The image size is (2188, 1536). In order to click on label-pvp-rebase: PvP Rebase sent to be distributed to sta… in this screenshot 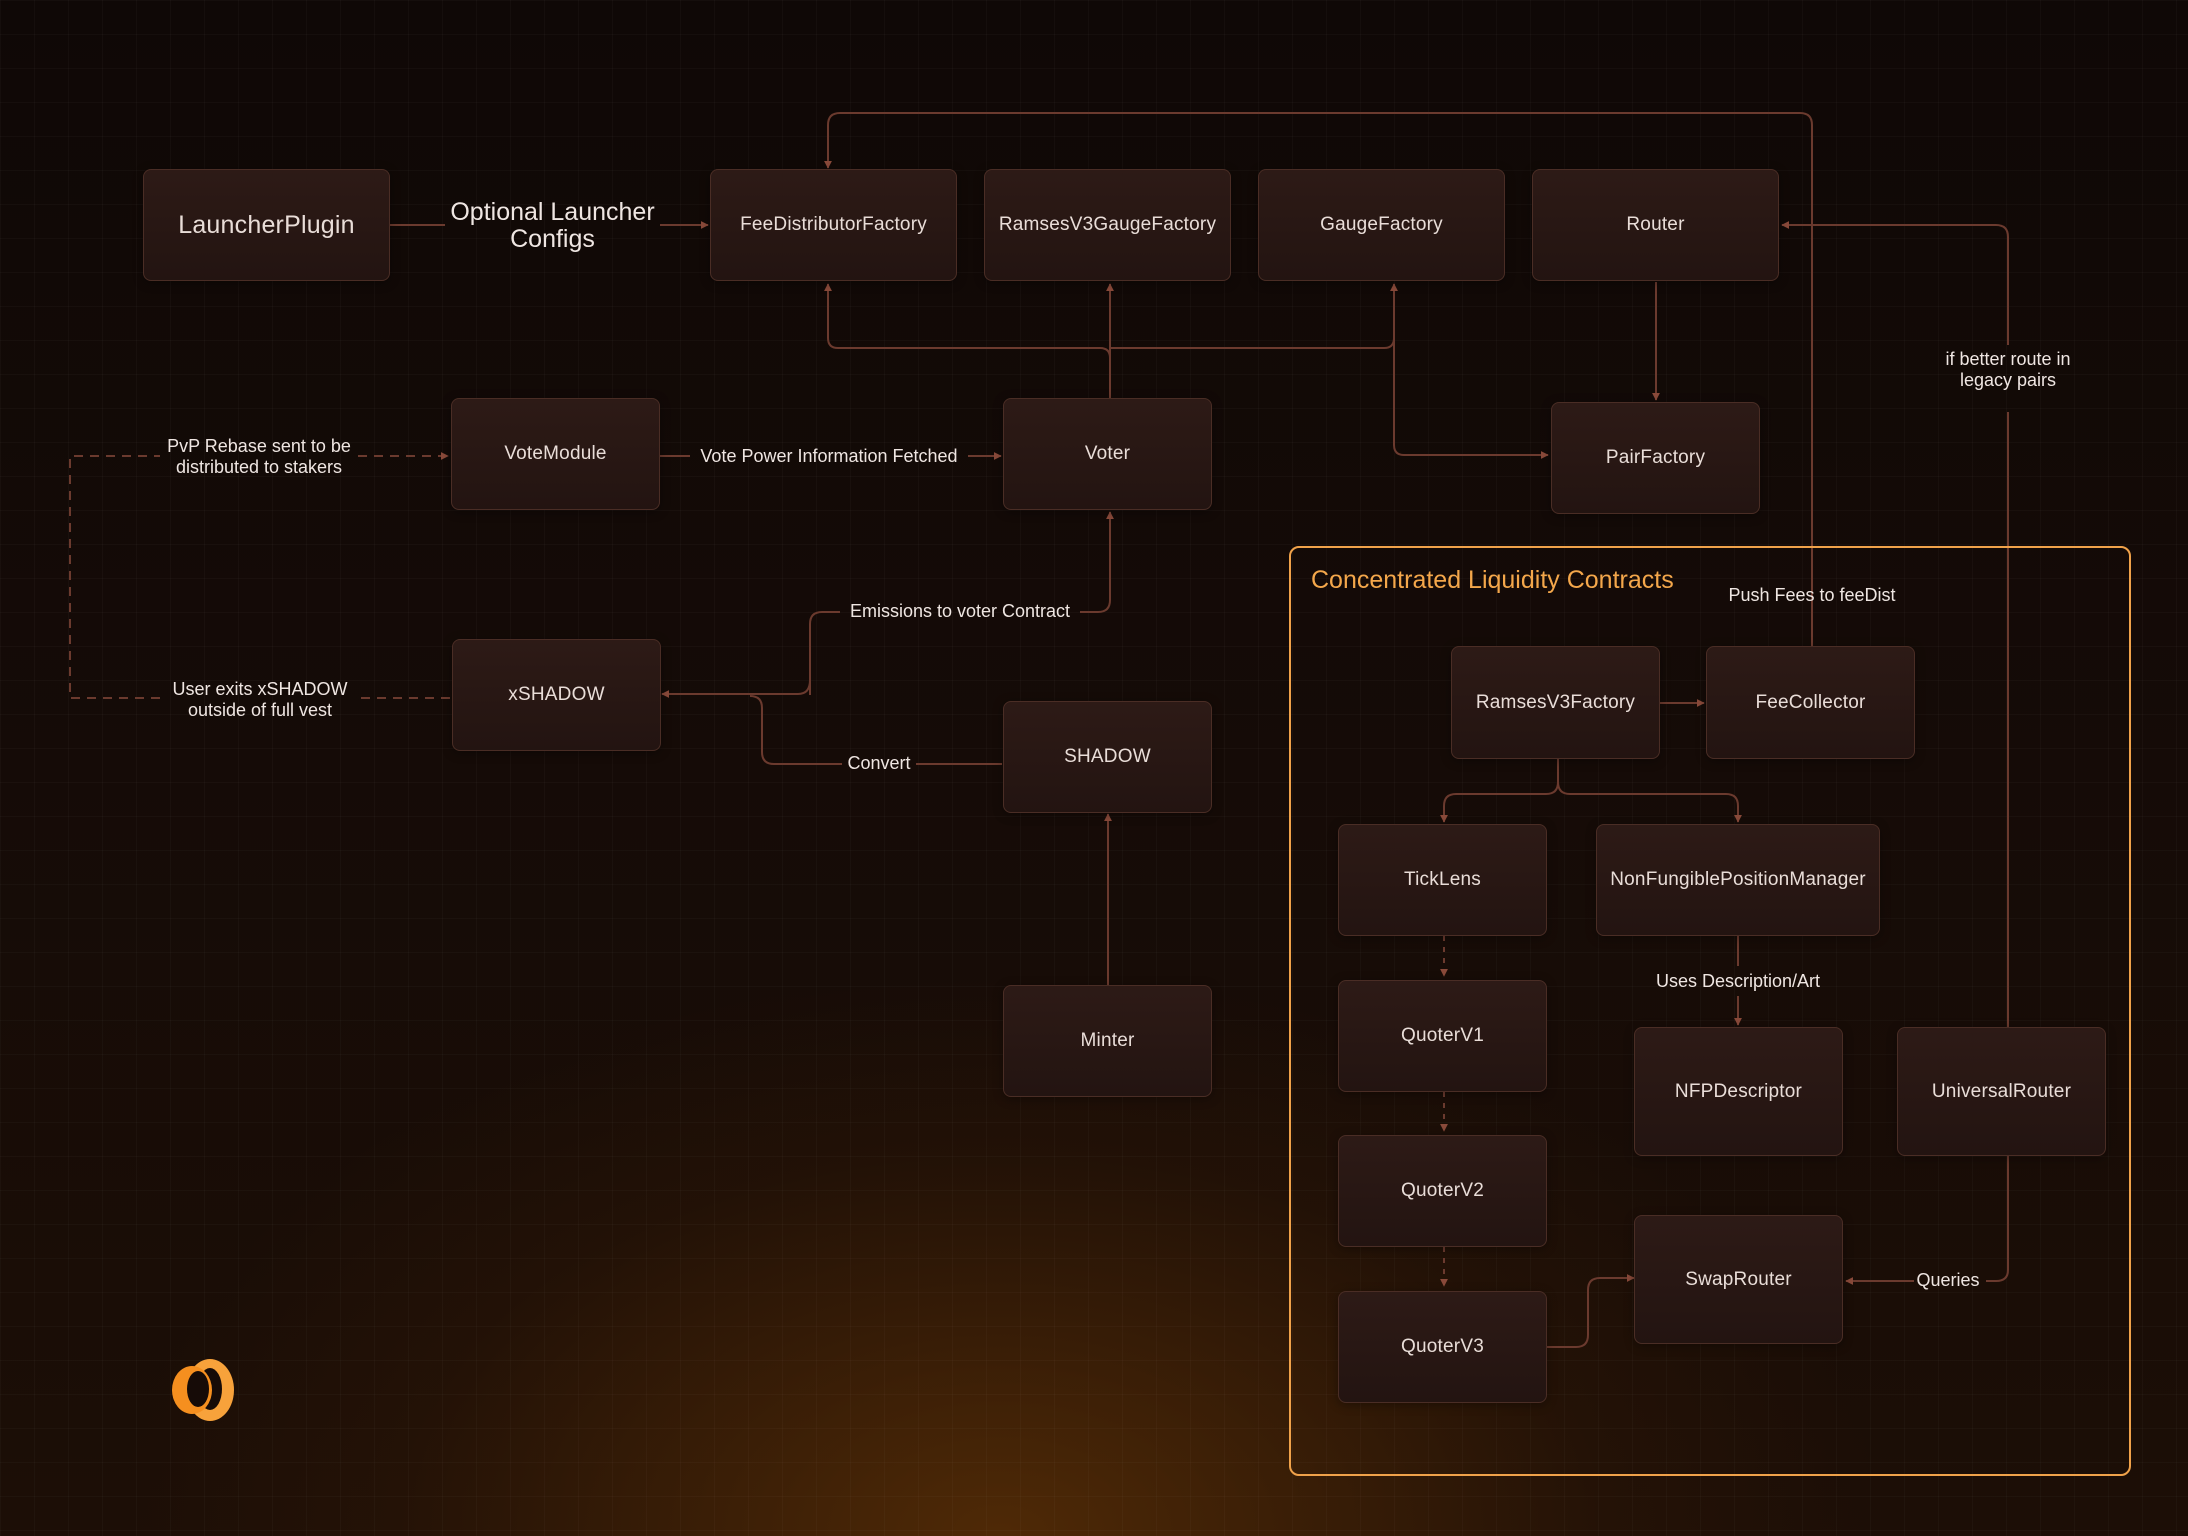, I will do `click(259, 456)`.